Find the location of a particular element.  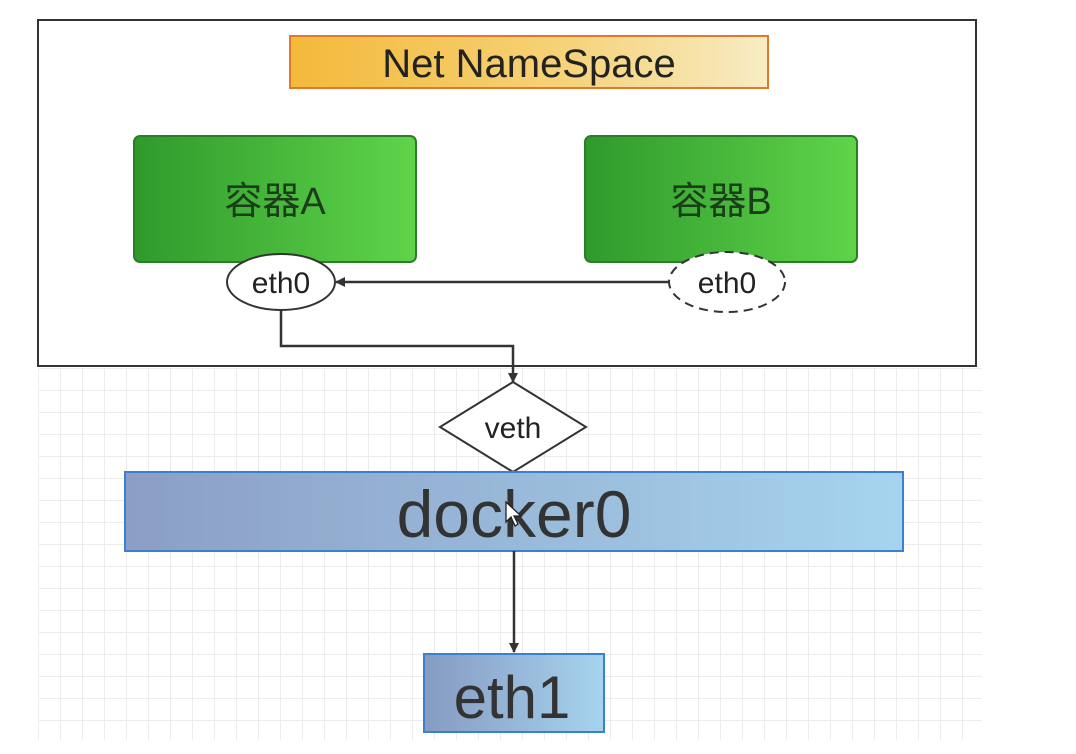

container-b-eth0: eth0 is located at coordinates (727, 282).